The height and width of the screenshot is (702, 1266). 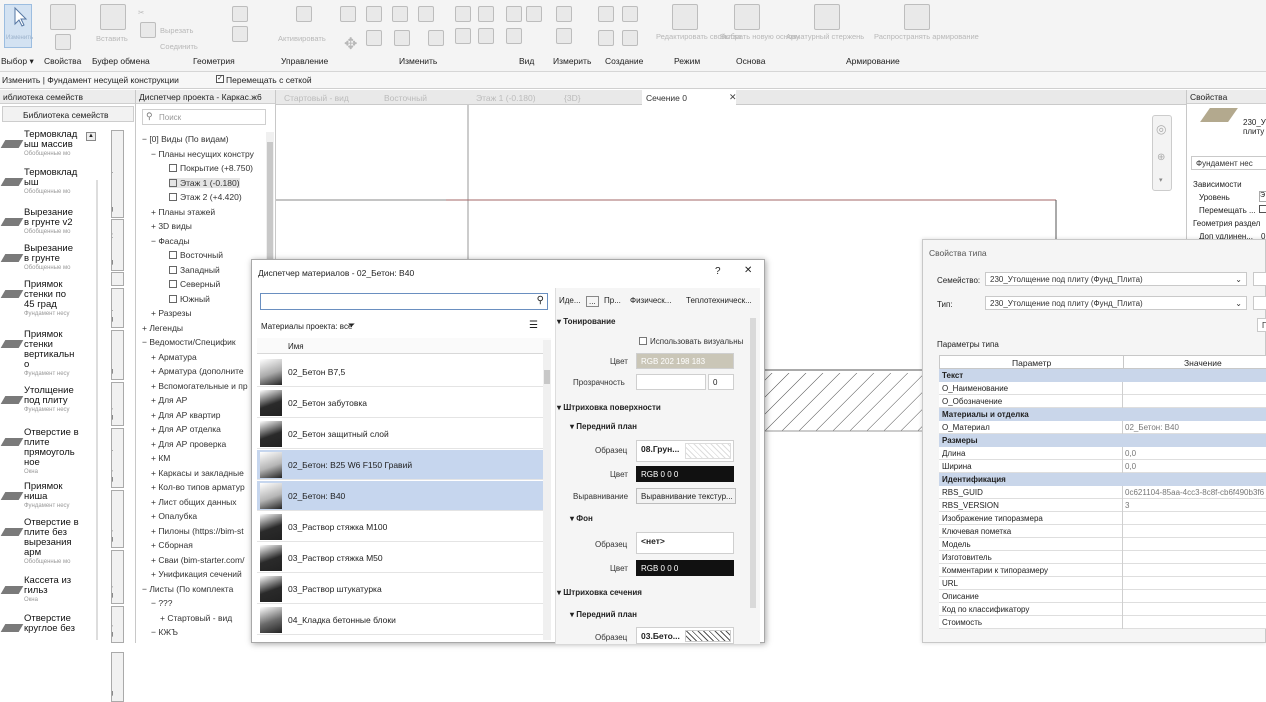 What do you see at coordinates (220, 79) in the screenshot?
I see `move-with-grid-checkbox: ✓` at bounding box center [220, 79].